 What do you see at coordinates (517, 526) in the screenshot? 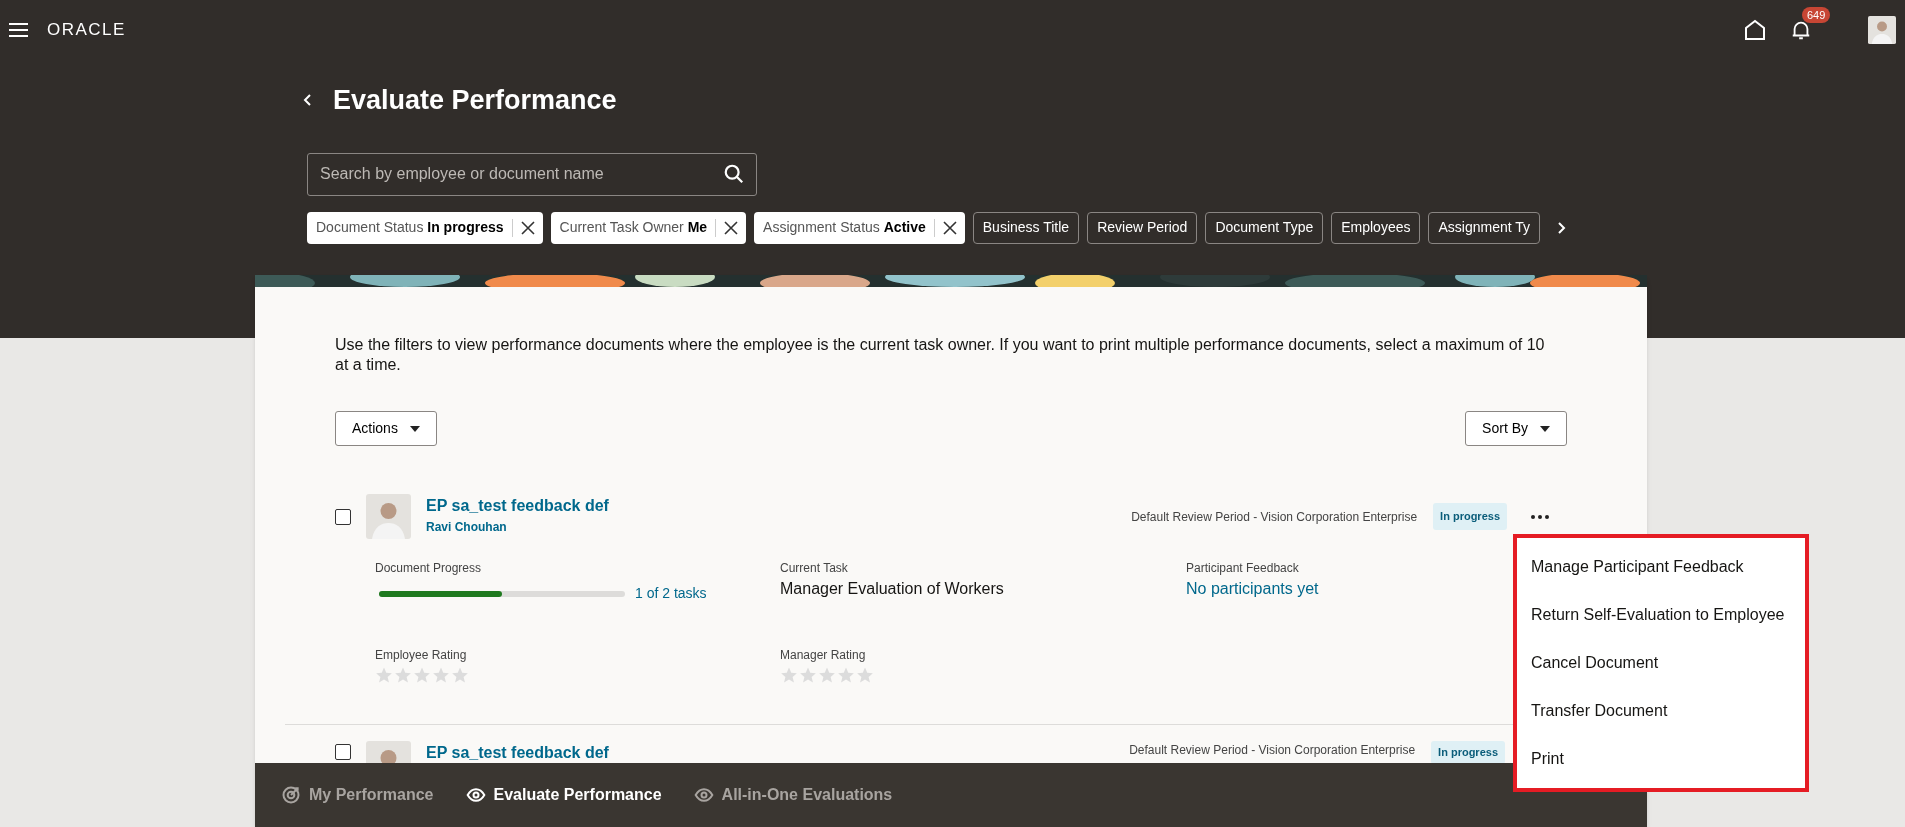
I see `employee-link: Ravi Chouhan` at bounding box center [517, 526].